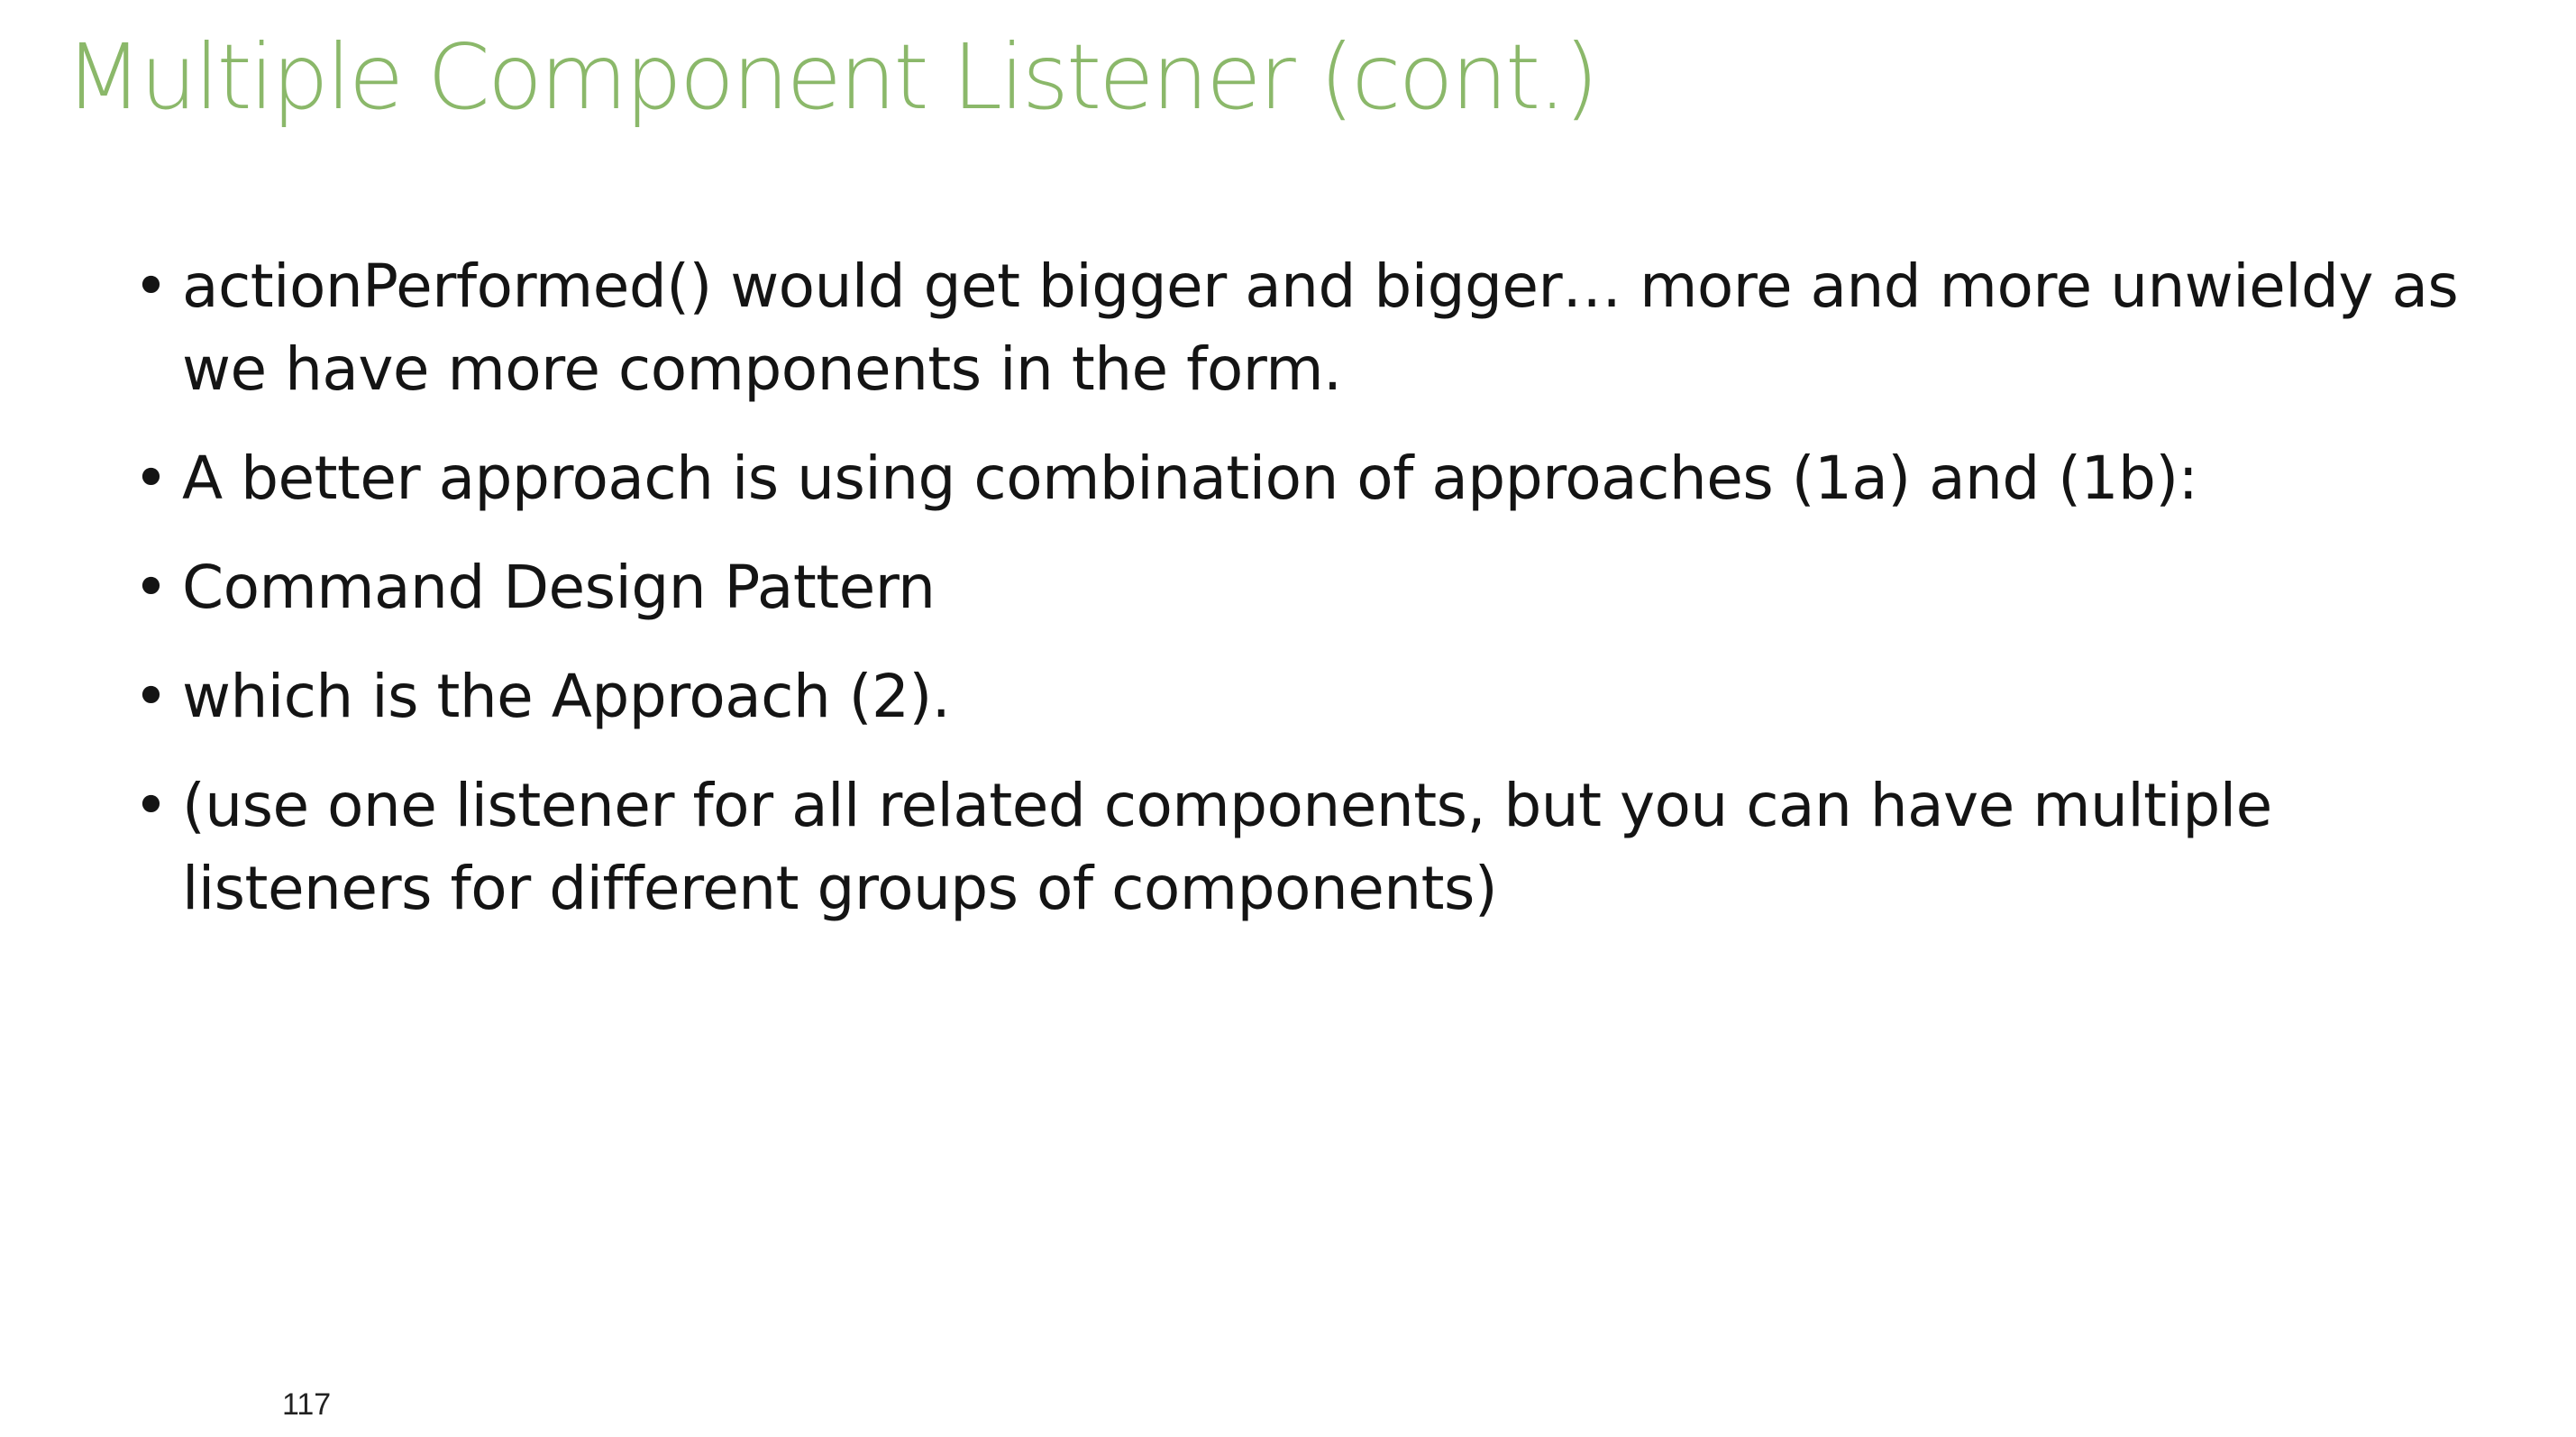 This screenshot has height=1437, width=2576. What do you see at coordinates (1323, 587) in the screenshot?
I see `bullet-item: • Command Design Pattern` at bounding box center [1323, 587].